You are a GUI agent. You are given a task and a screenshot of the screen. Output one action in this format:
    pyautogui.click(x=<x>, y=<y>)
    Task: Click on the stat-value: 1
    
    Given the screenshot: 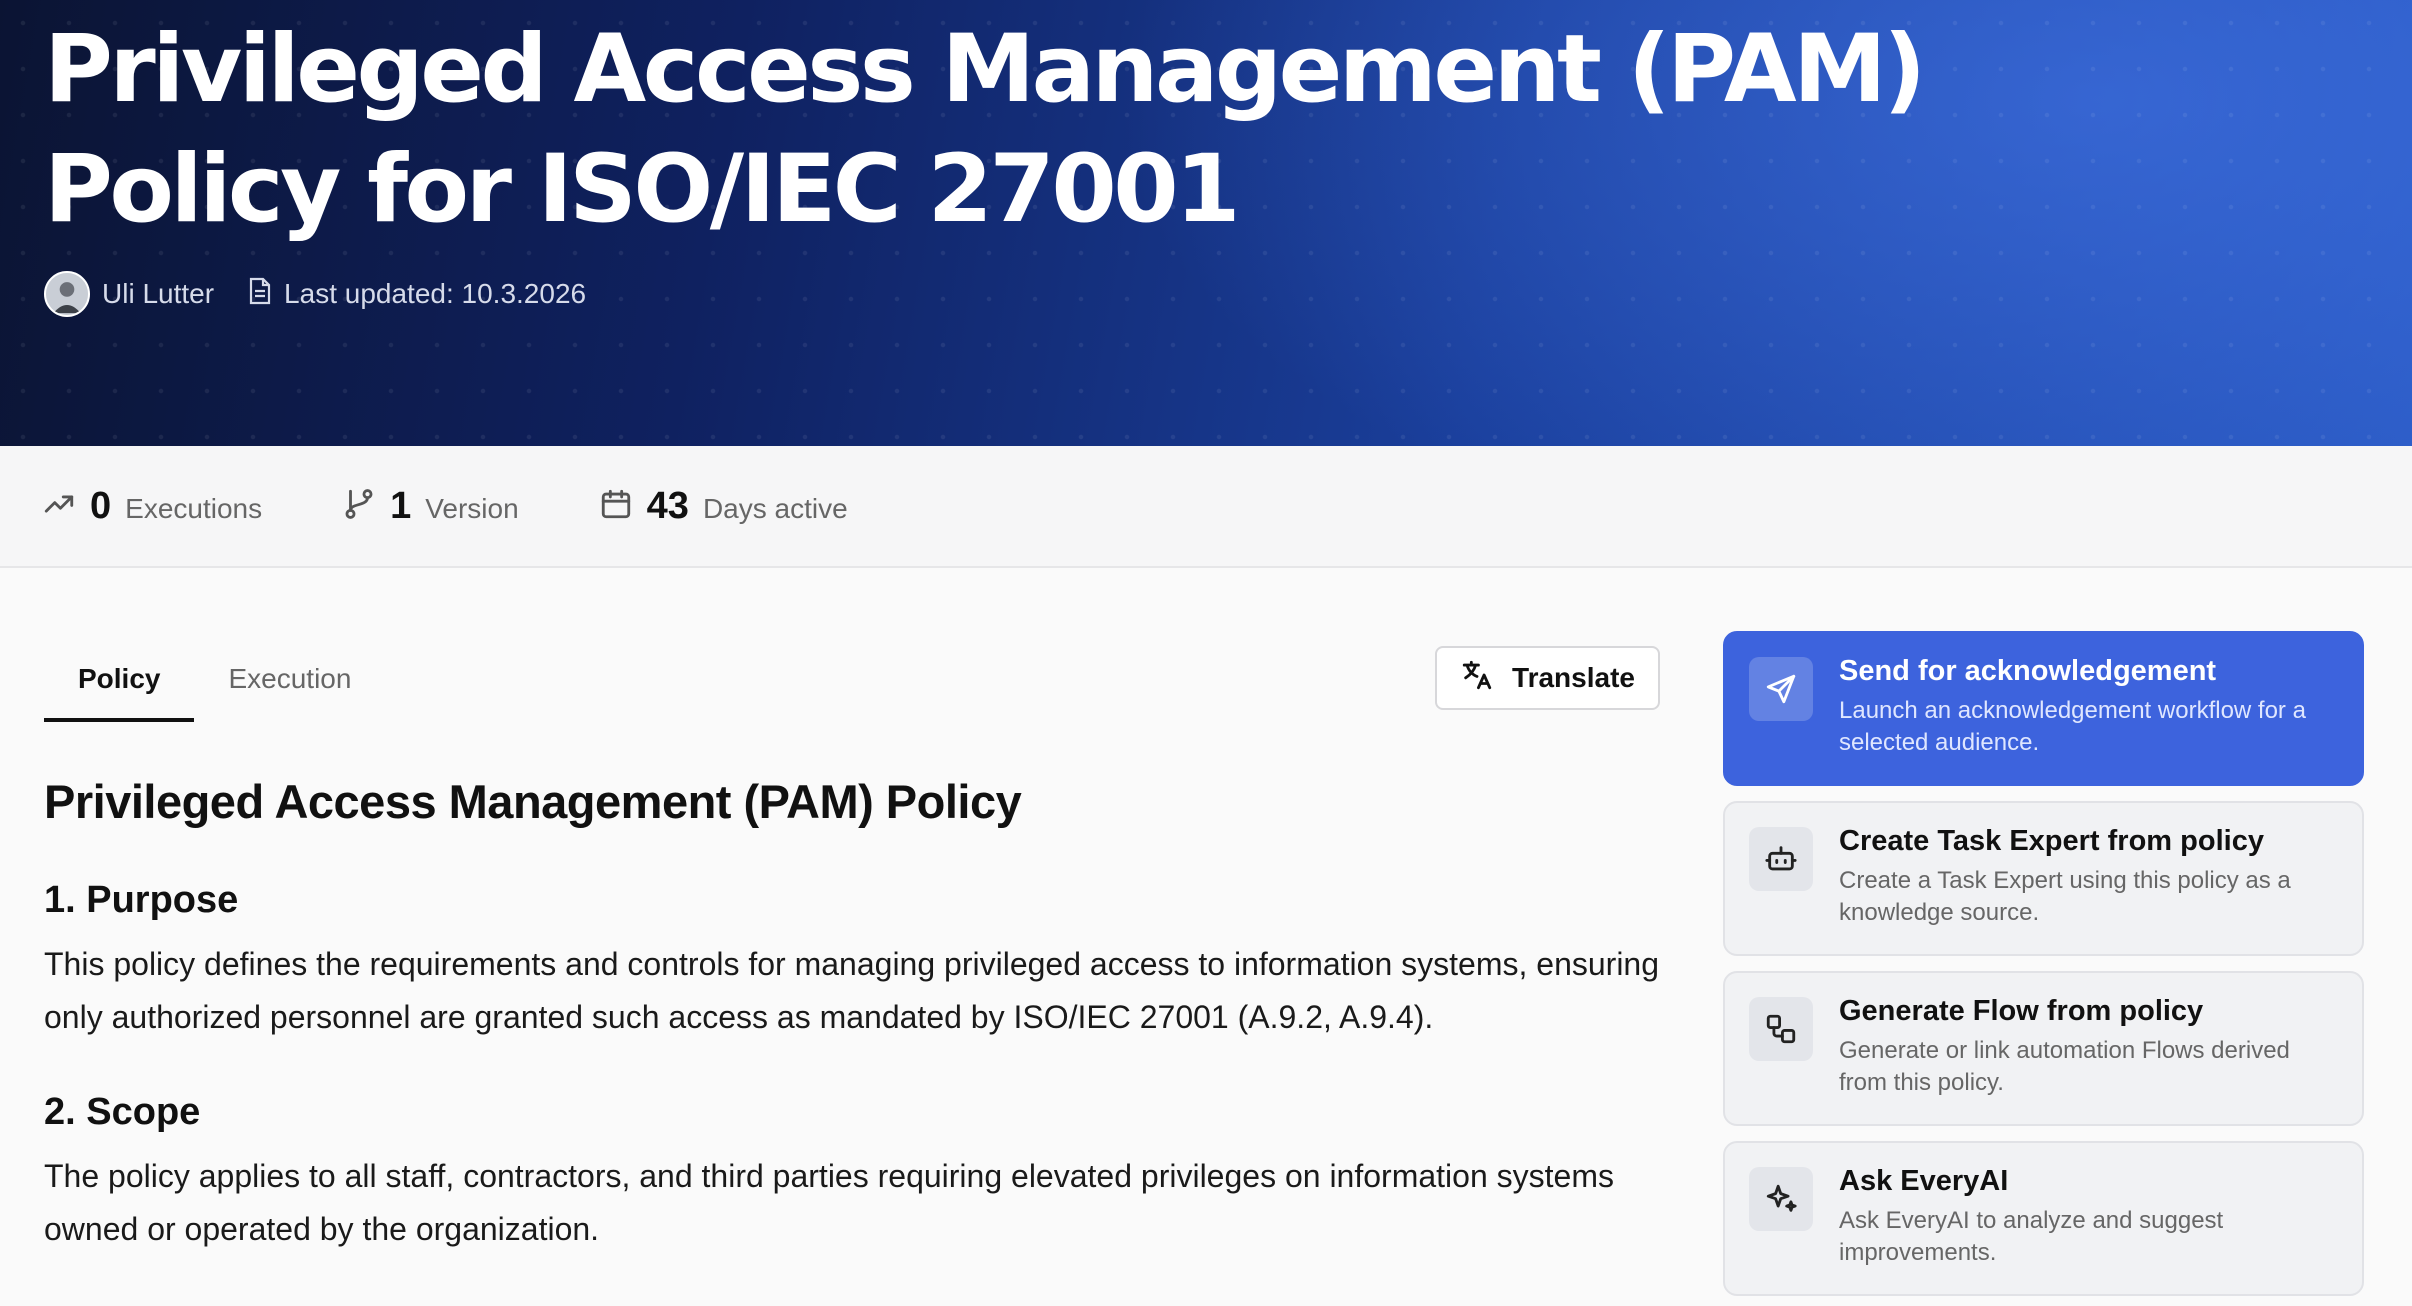 What is the action you would take?
    pyautogui.click(x=401, y=505)
    